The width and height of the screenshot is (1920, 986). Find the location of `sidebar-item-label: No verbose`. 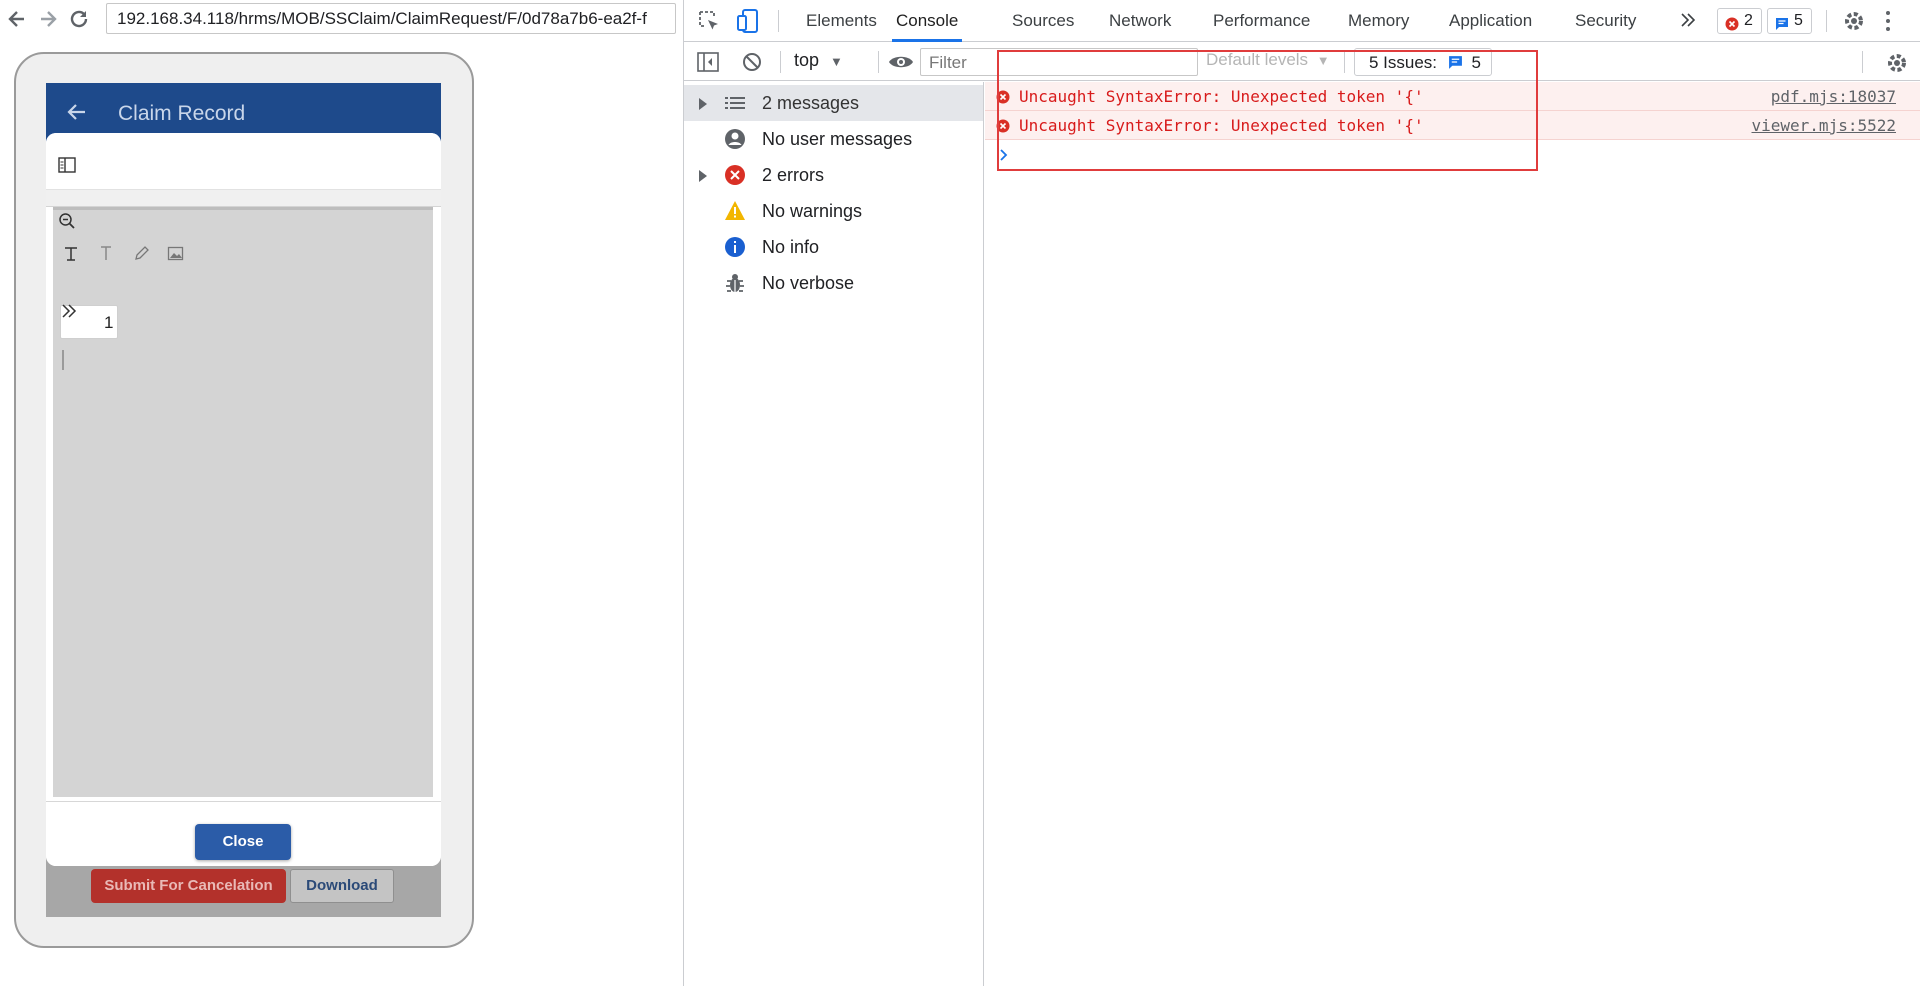

sidebar-item-label: No verbose is located at coordinates (808, 283).